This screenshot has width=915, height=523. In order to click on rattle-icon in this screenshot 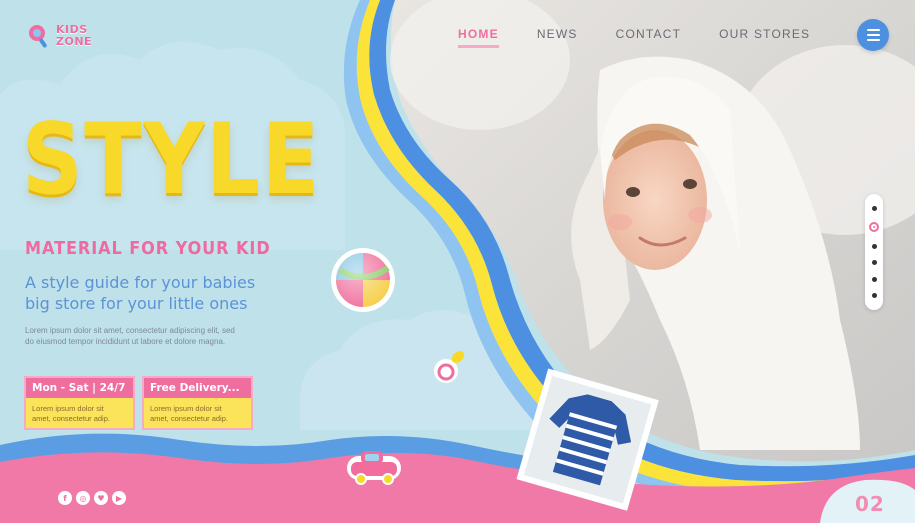, I will do `click(38, 36)`.